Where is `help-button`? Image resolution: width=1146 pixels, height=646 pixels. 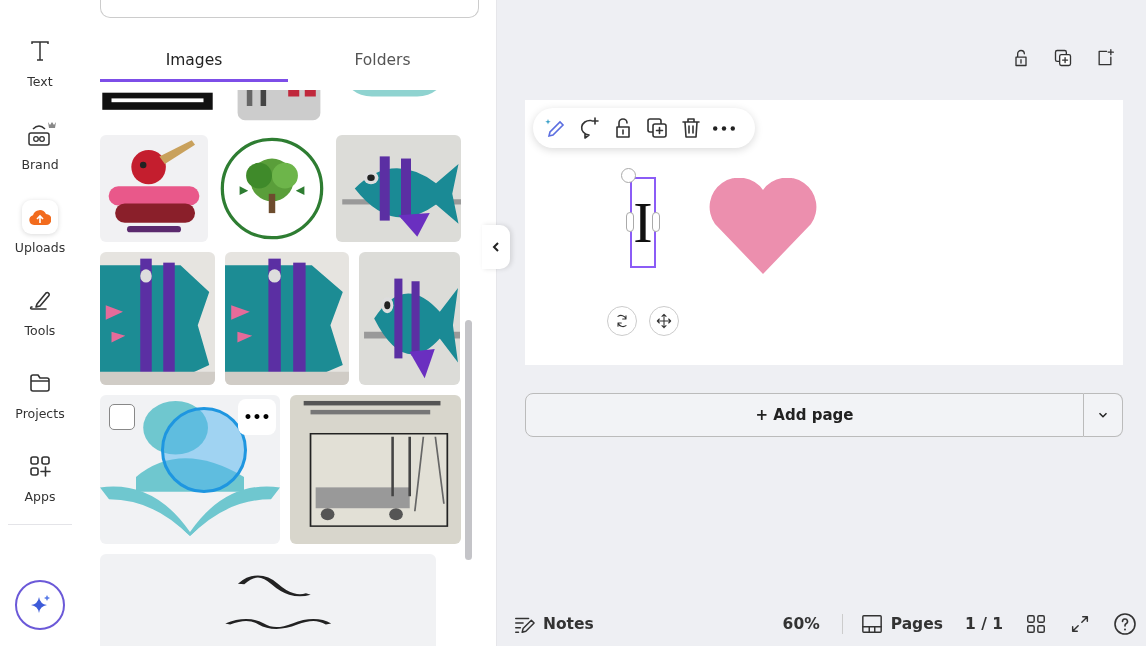 help-button is located at coordinates (1125, 624).